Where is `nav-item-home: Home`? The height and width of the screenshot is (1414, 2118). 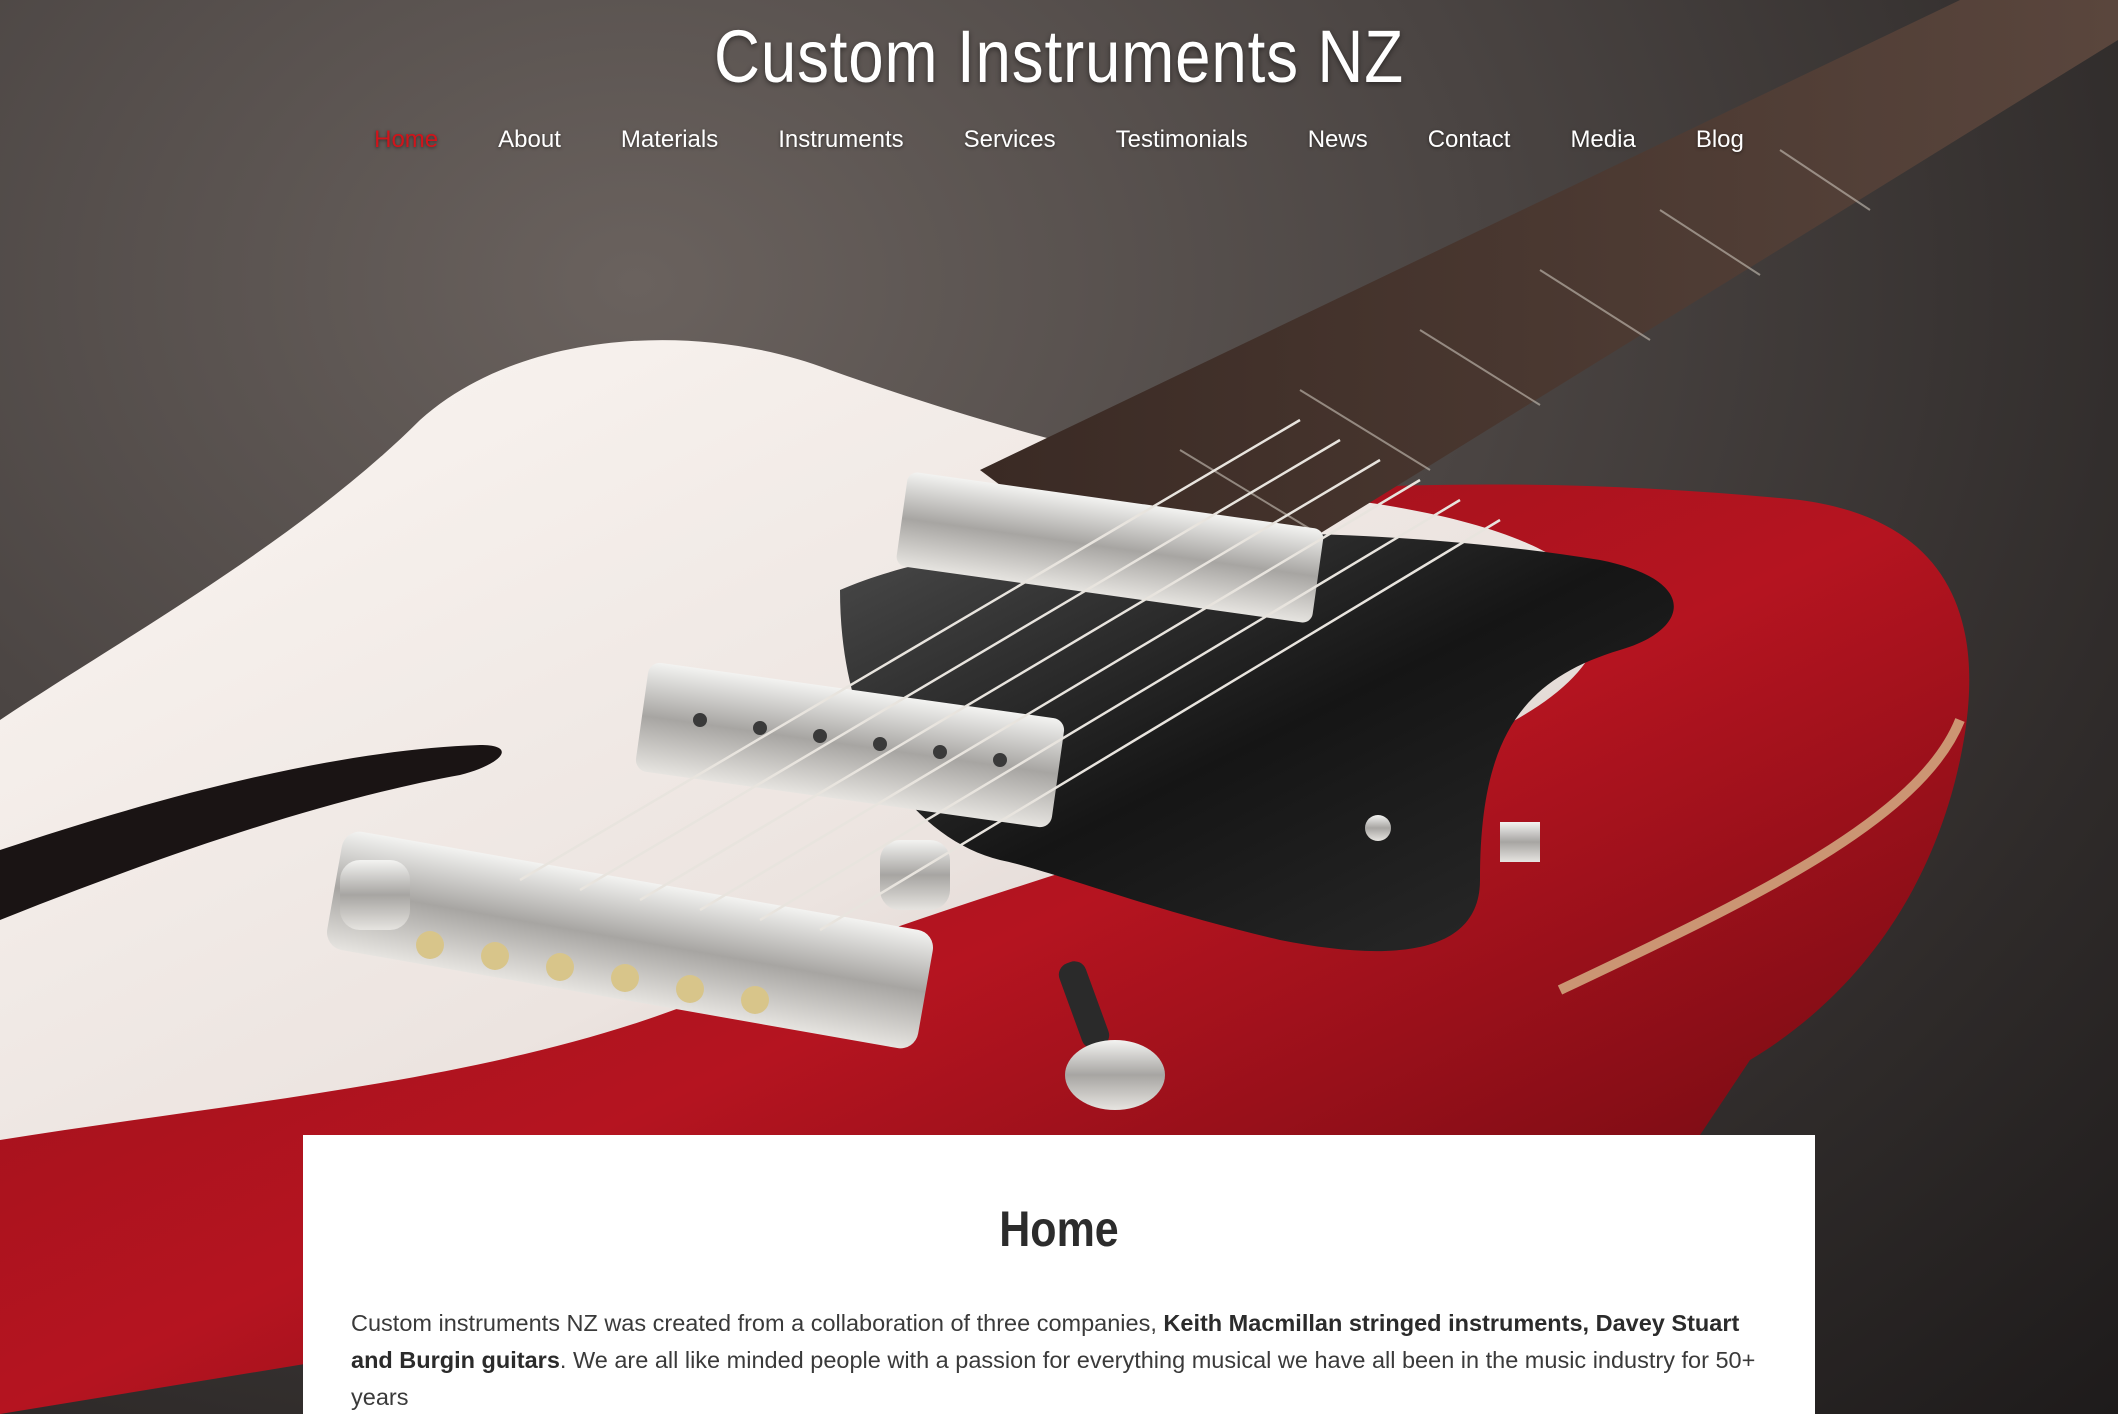
nav-item-home: Home is located at coordinates (406, 140).